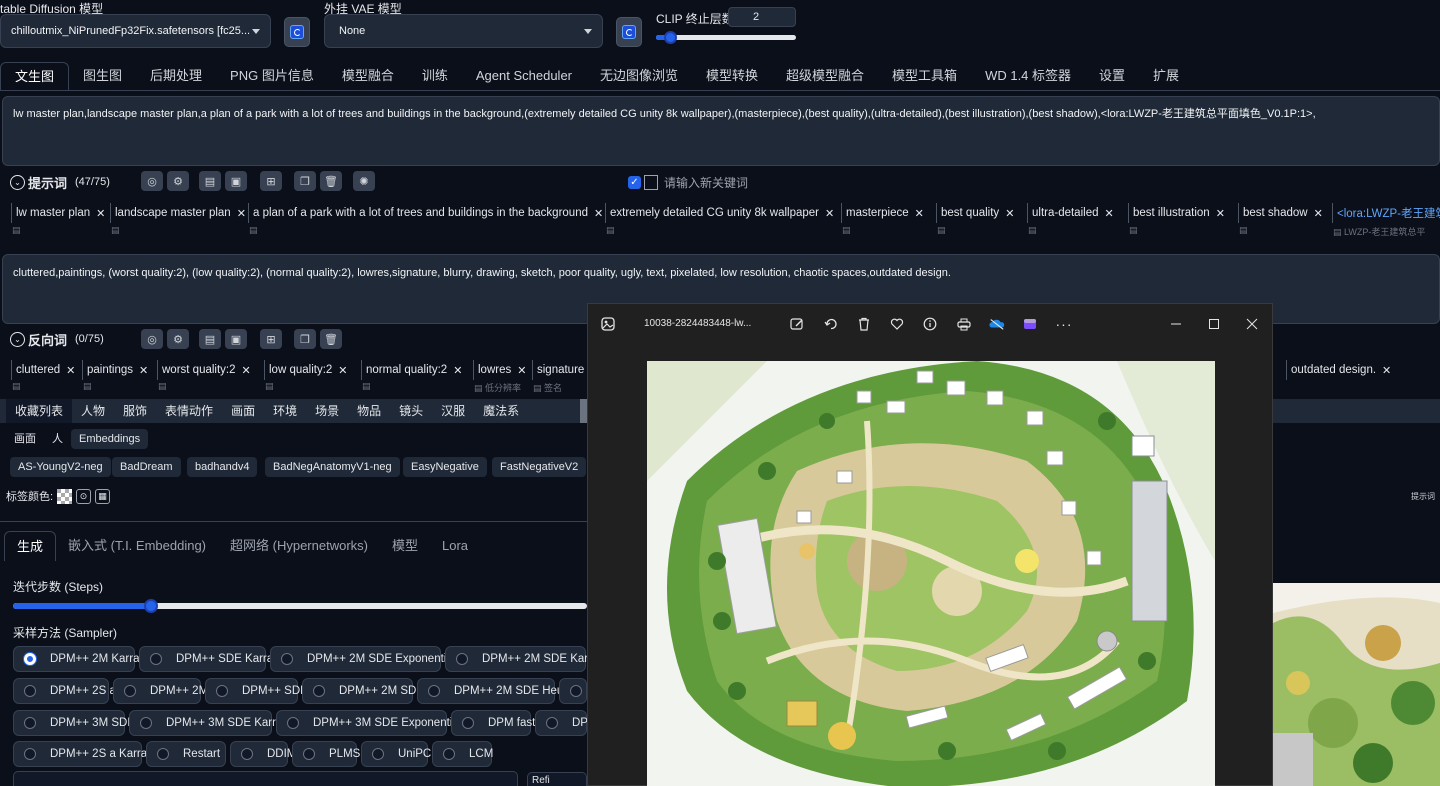  Describe the element at coordinates (189, 411) in the screenshot. I see `category-tab: 表情动作` at that location.